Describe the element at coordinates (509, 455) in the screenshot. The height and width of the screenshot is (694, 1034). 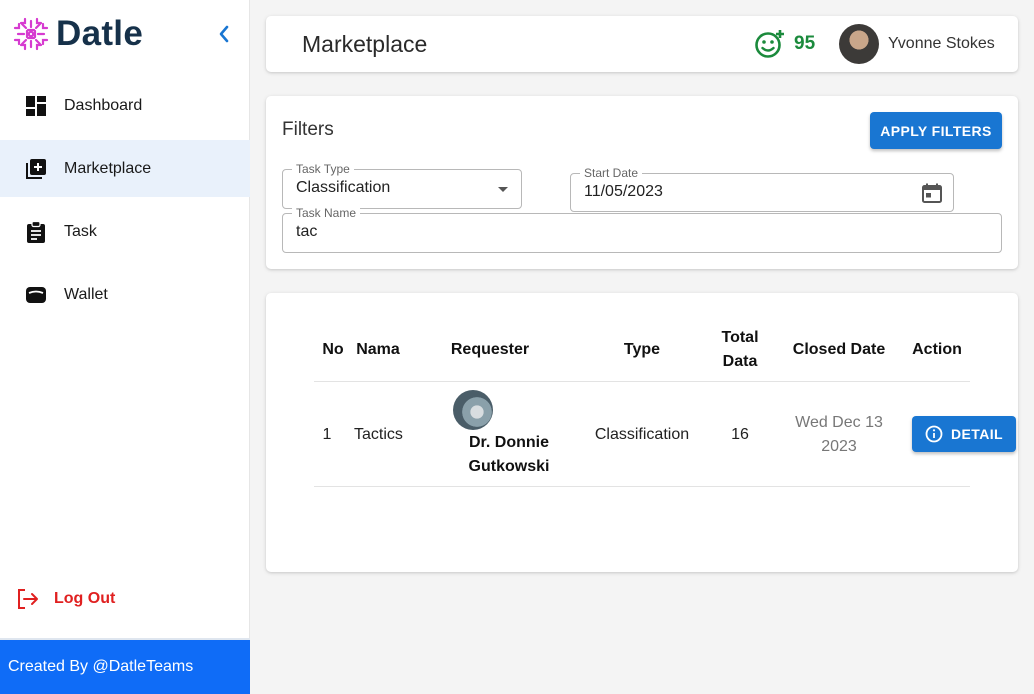
I see `cell-requester: Dr. Donnie Gutkowski` at that location.